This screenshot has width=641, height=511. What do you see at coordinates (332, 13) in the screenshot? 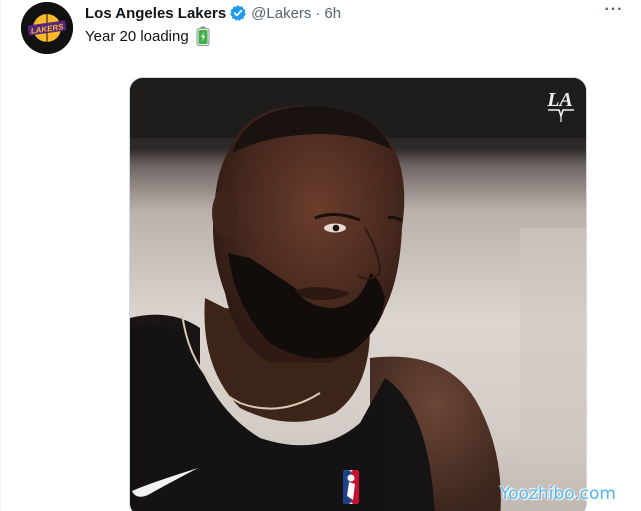
I see `tweet-timestamp: 6h` at bounding box center [332, 13].